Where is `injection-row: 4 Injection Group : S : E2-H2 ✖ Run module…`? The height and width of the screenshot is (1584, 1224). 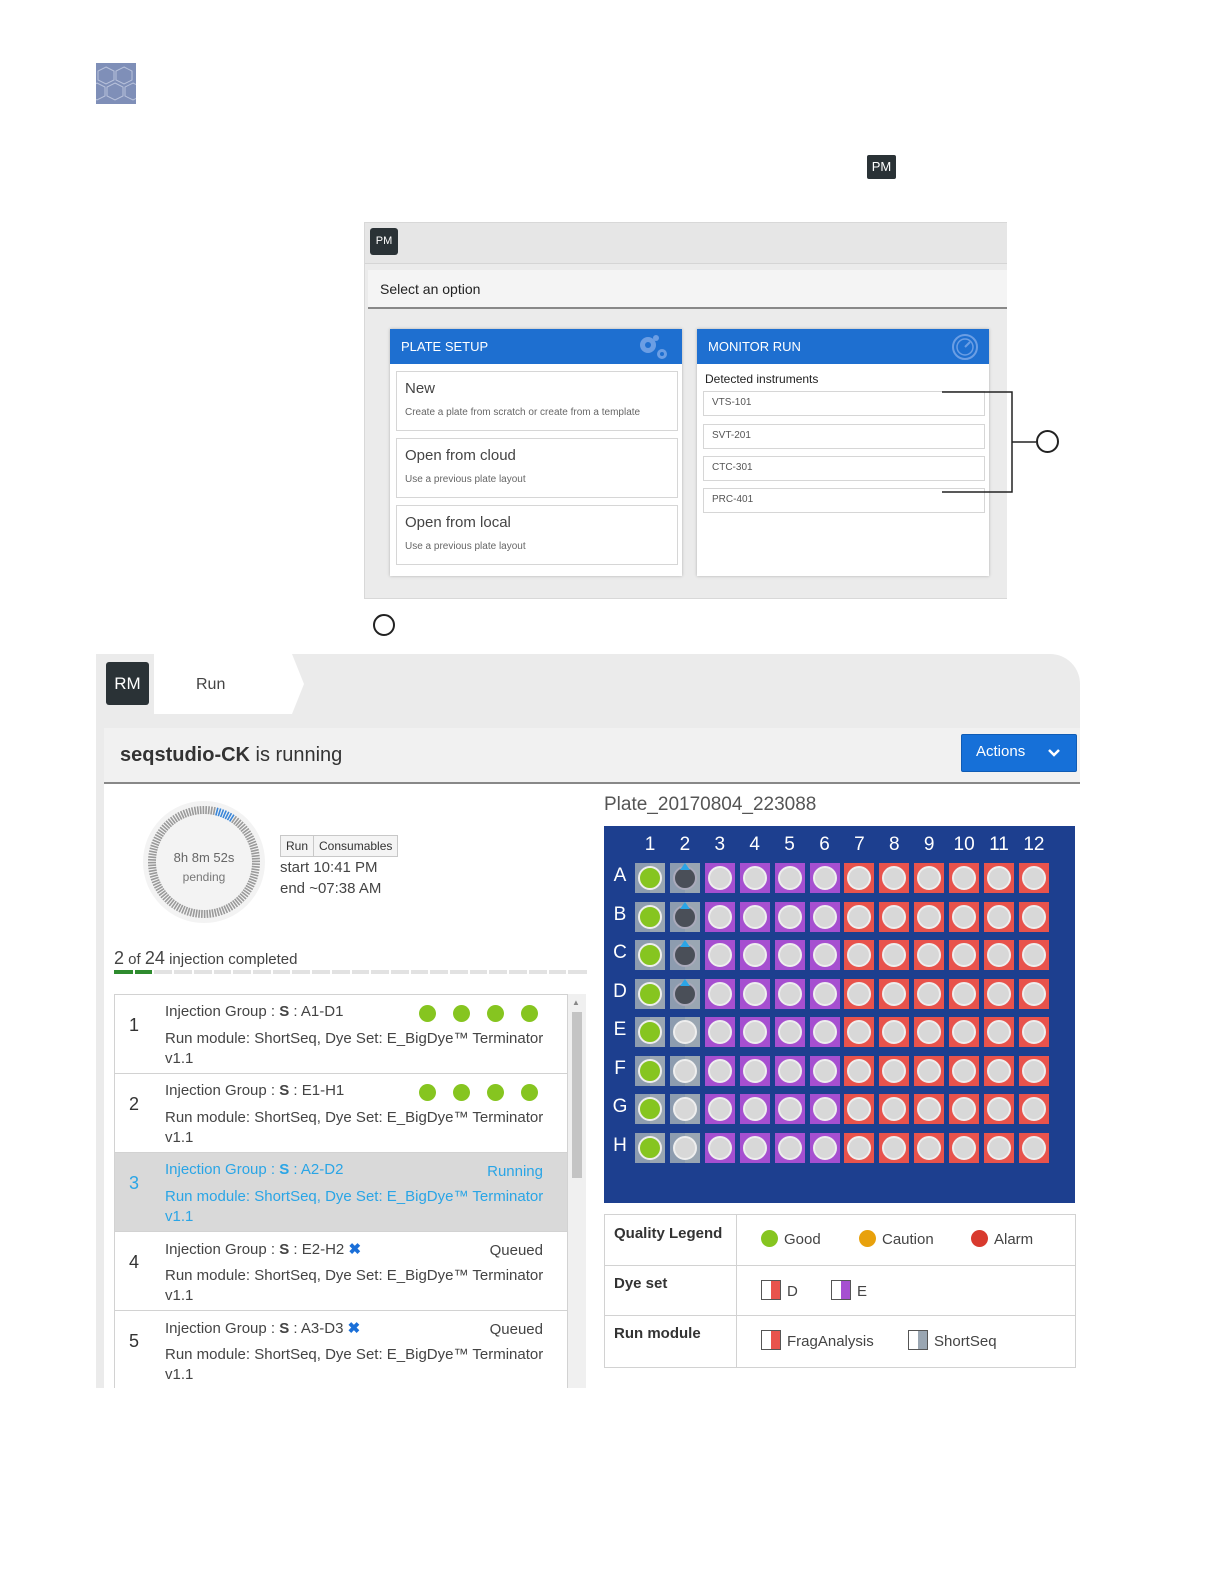 injection-row: 4 Injection Group : S : E2-H2 ✖ Run module… is located at coordinates (341, 1271).